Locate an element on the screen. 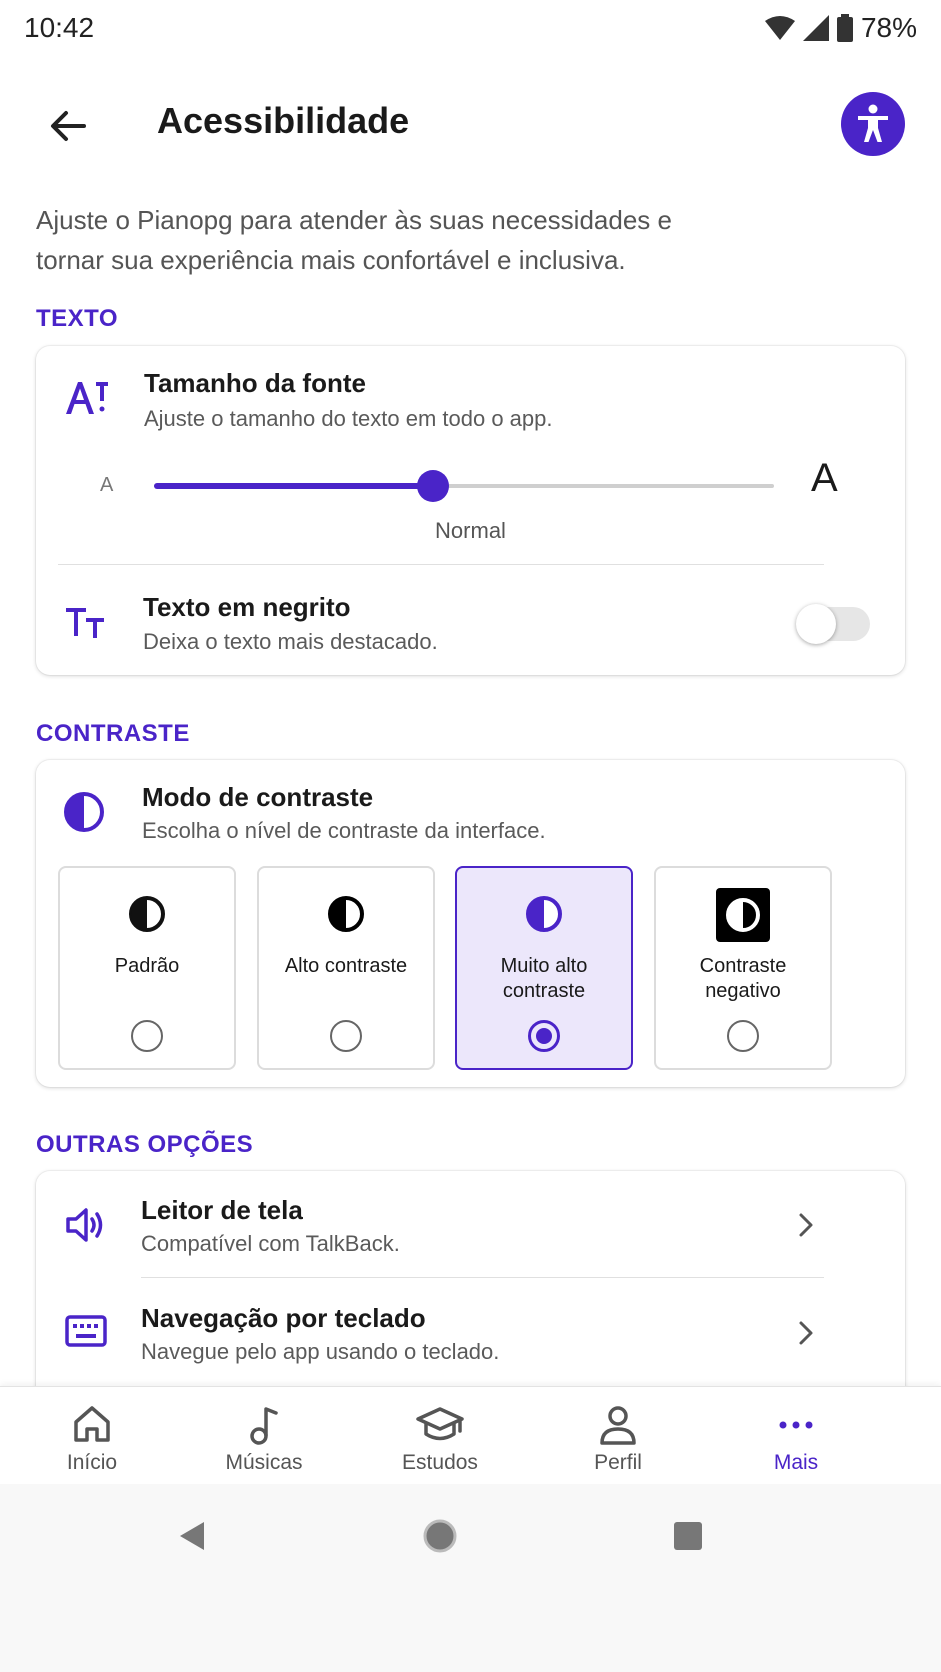 The height and width of the screenshot is (1672, 941). contrast-option-label: Contraste negativo is located at coordinates (743, 978).